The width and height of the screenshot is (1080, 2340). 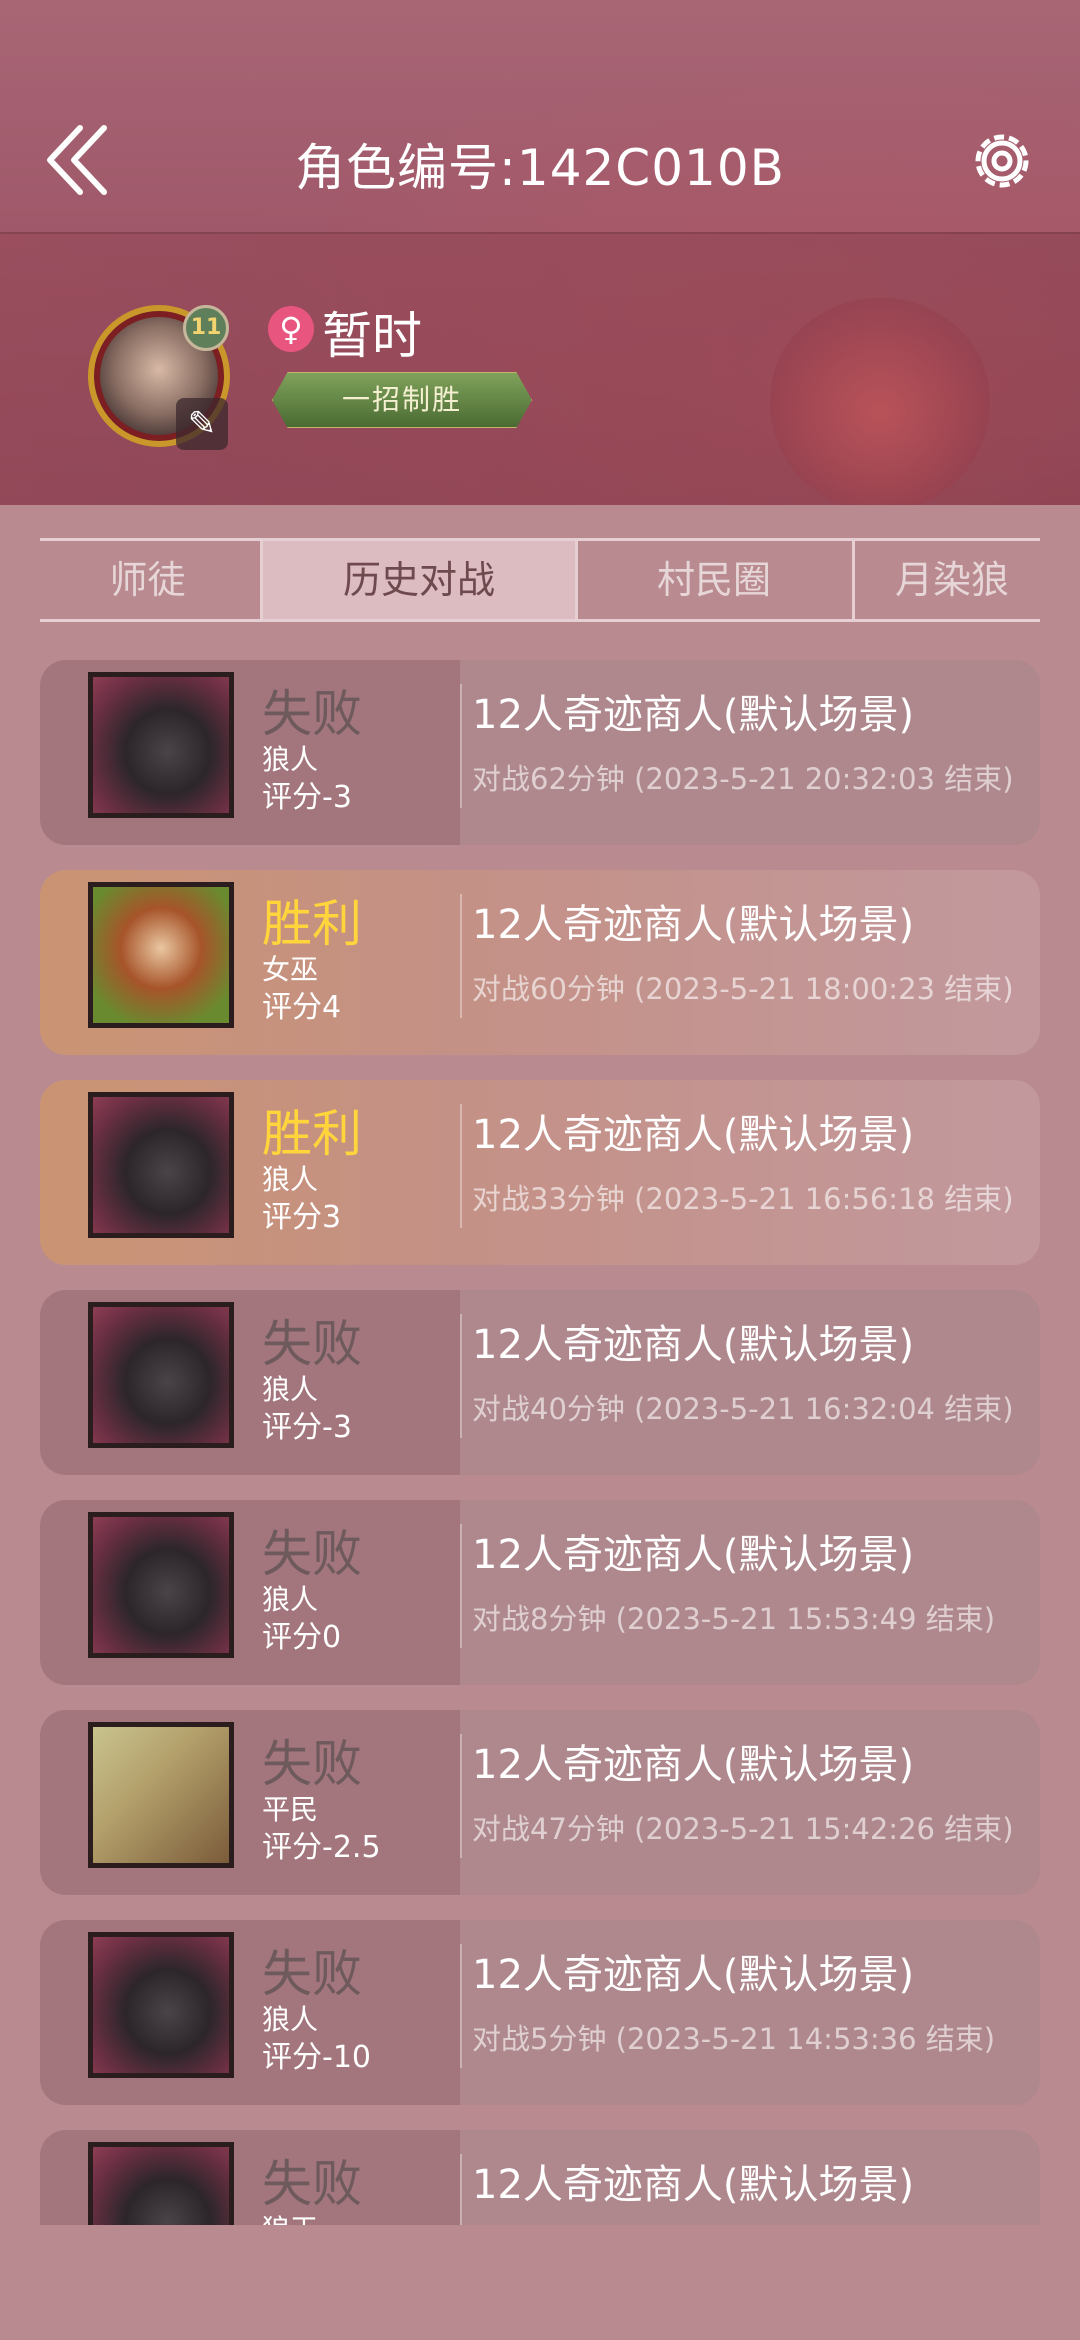 I want to click on wolf-king-portrait, so click(x=161, y=2183).